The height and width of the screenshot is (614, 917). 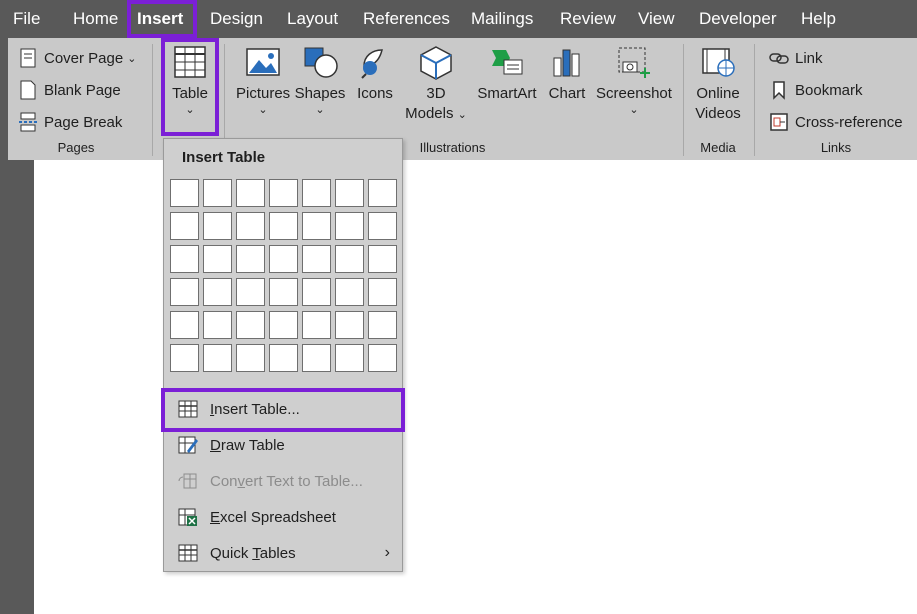 What do you see at coordinates (188, 517) in the screenshot?
I see `excel-icon` at bounding box center [188, 517].